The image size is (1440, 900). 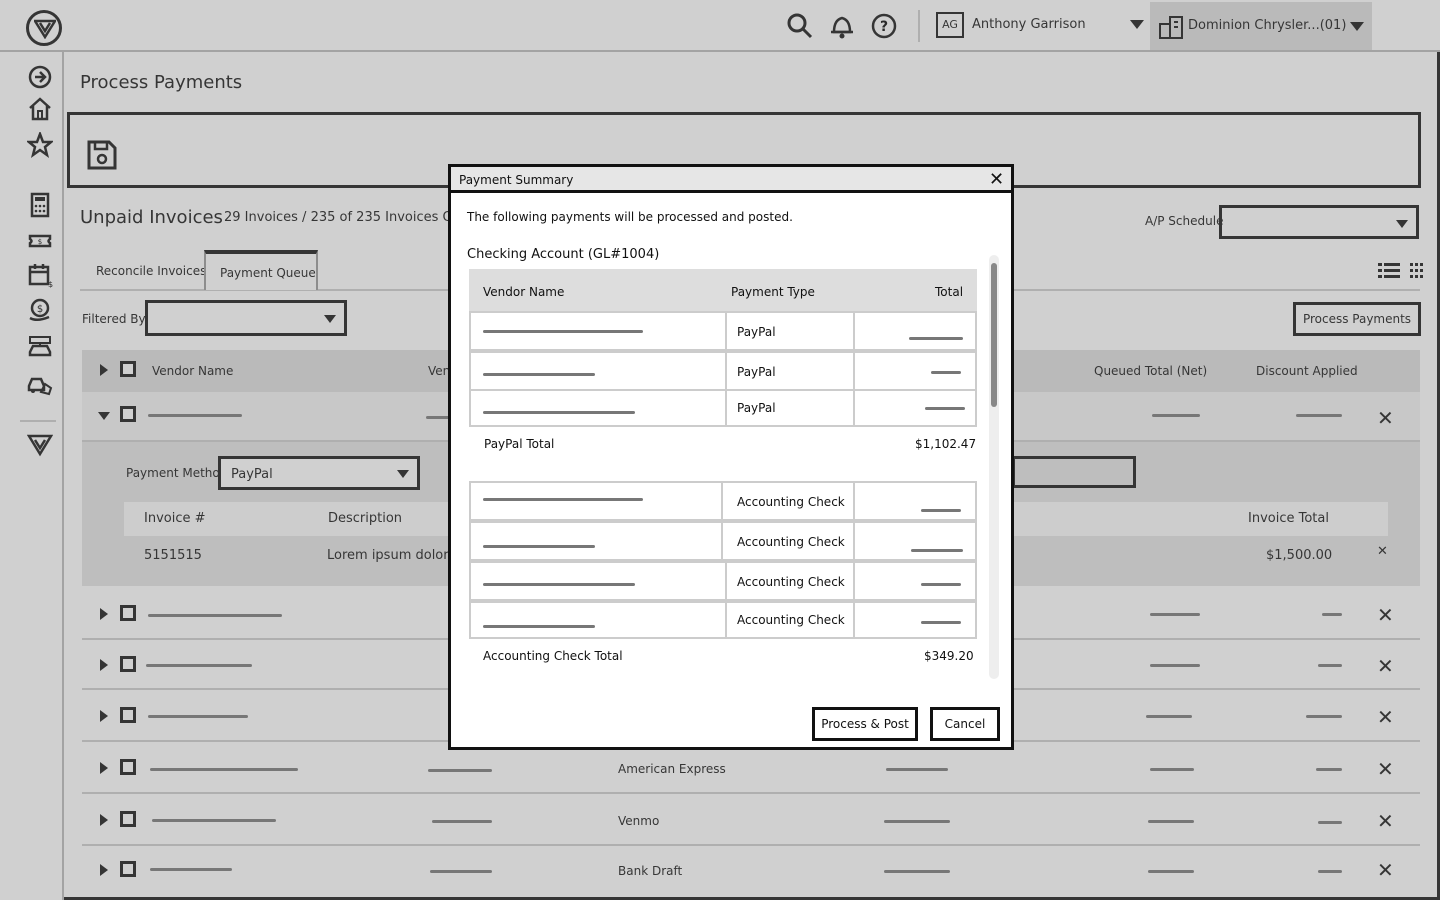 What do you see at coordinates (723, 290) in the screenshot?
I see `payment-table-header: Vendor Name Payment Type Total` at bounding box center [723, 290].